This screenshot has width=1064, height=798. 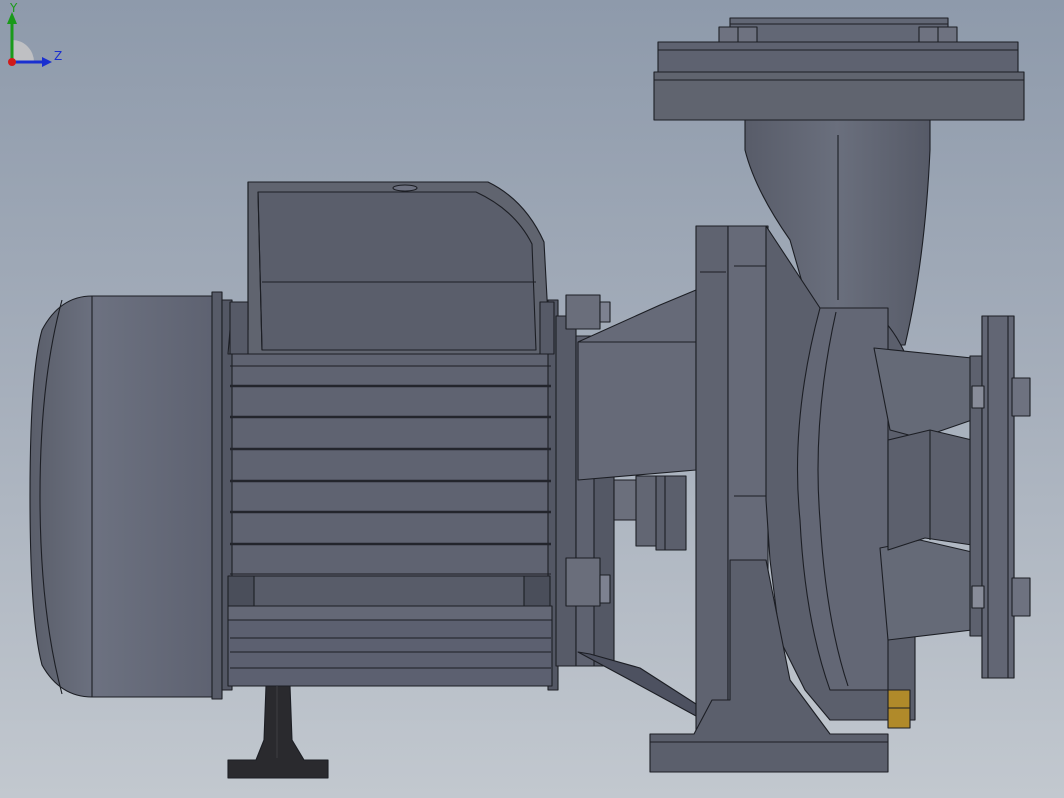 I want to click on motor-foot, so click(x=278, y=732).